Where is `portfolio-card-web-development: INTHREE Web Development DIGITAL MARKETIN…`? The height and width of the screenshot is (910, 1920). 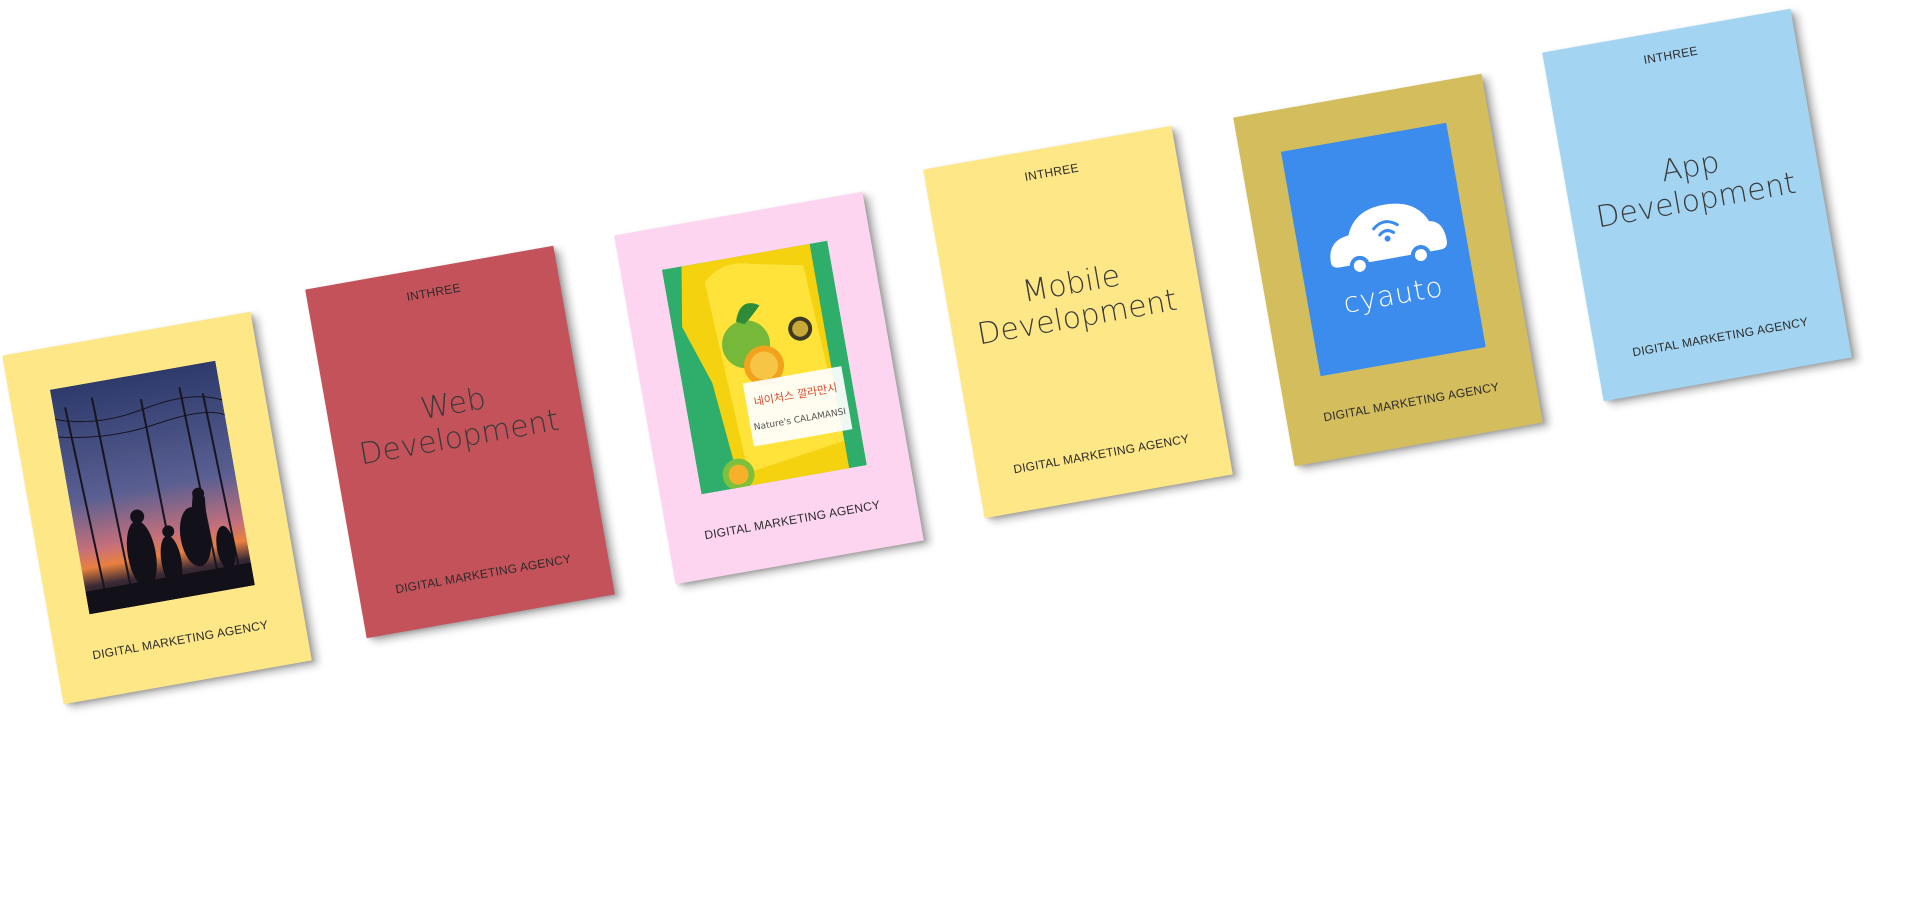
portfolio-card-web-development: INTHREE Web Development DIGITAL MARKETIN… is located at coordinates (460, 442).